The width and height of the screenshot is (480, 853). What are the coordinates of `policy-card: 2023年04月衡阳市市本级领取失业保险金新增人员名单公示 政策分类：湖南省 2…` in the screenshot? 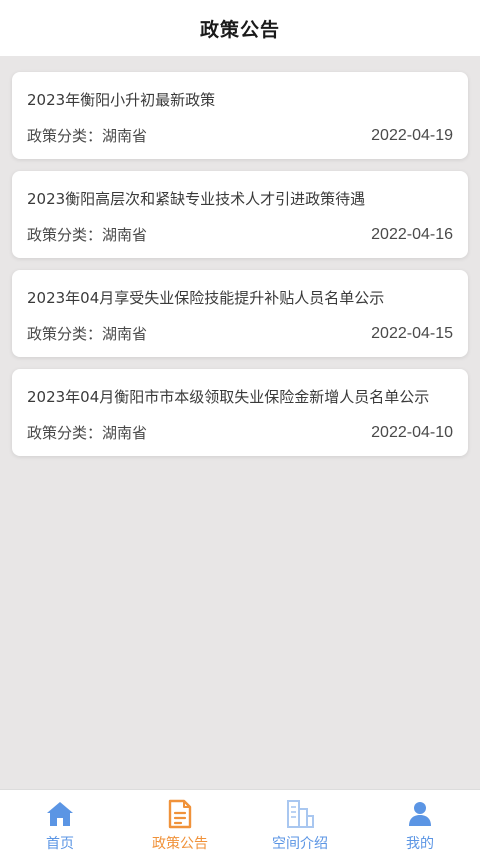 It's located at (240, 412).